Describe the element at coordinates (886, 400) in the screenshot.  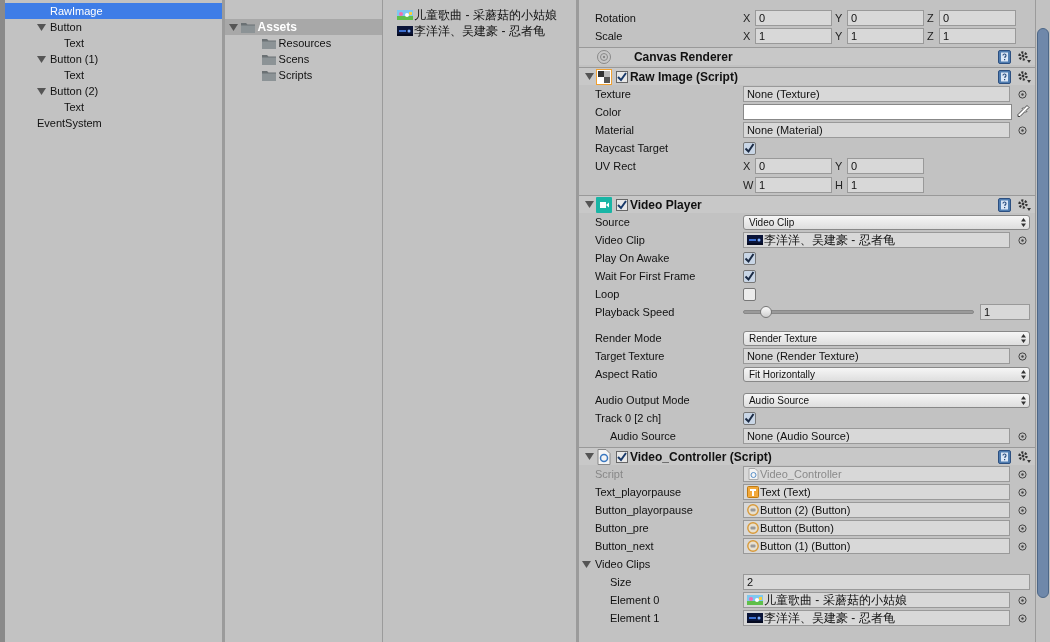
I see `dropdown: Audio Source` at that location.